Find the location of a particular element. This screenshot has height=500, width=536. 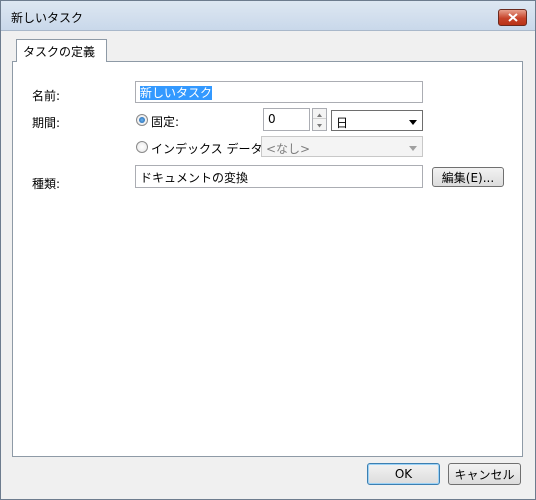

window-title: 新しいタスク is located at coordinates (47, 18).